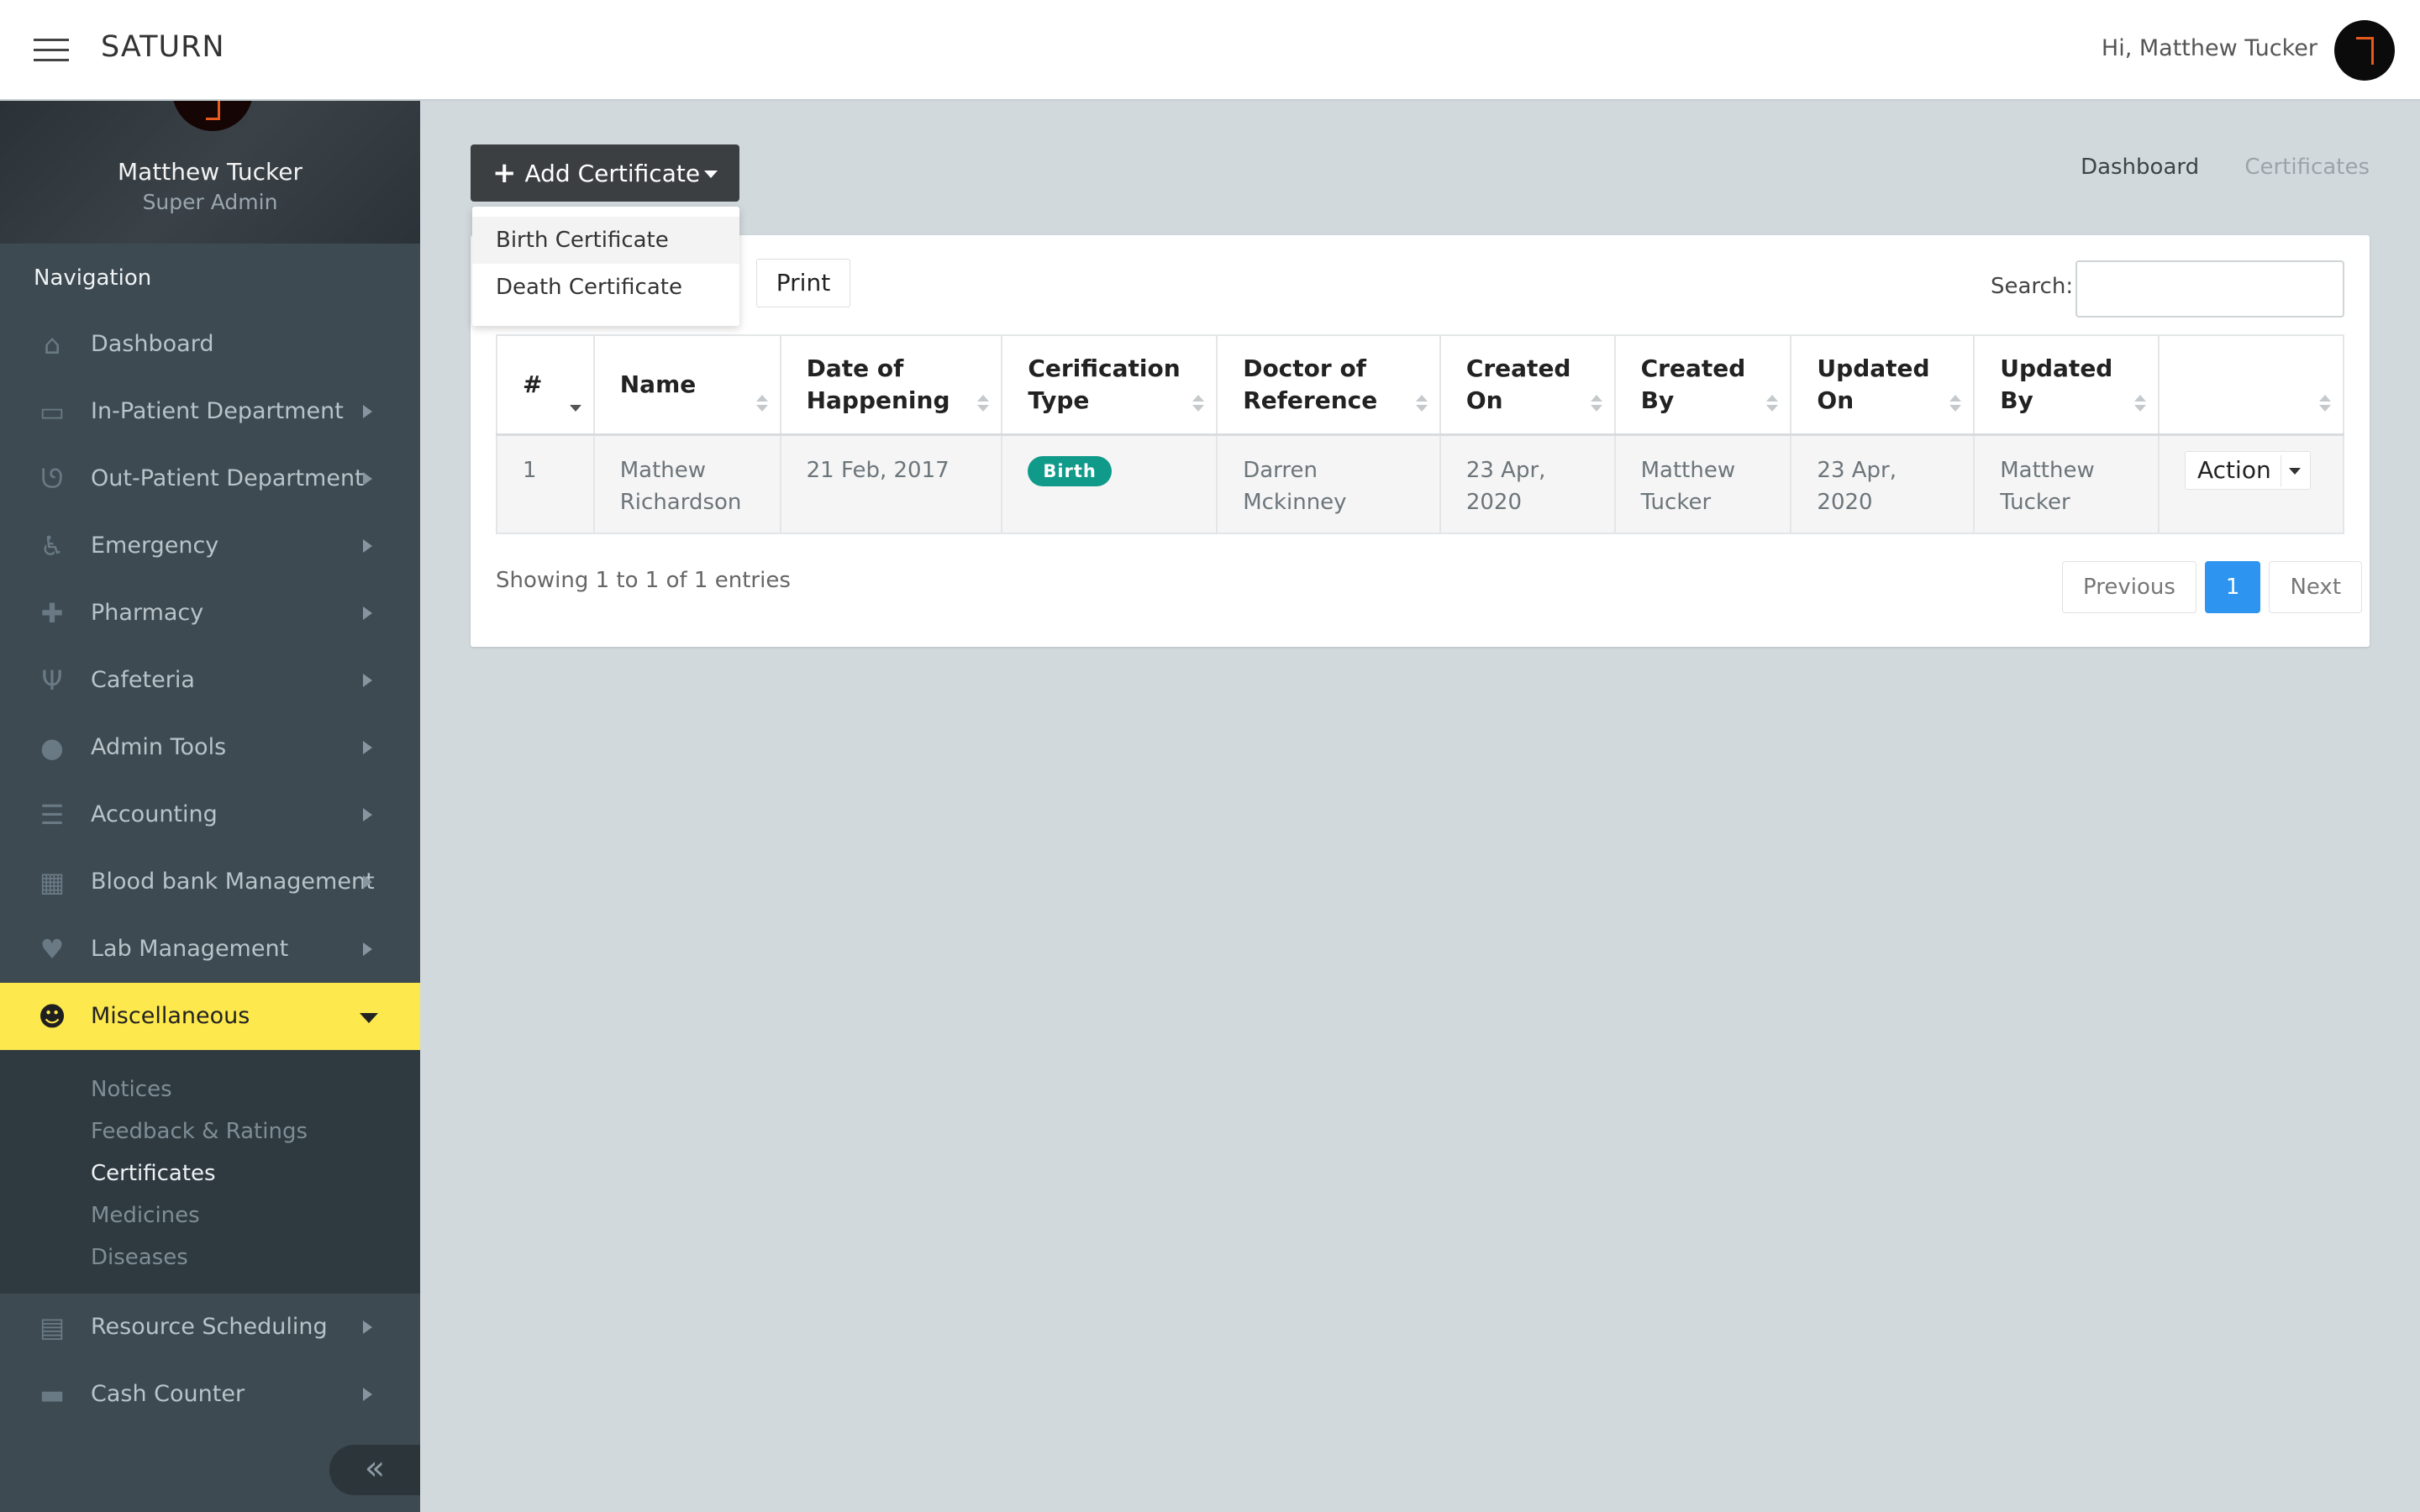 The height and width of the screenshot is (1512, 2420). I want to click on column-header-type: Cerification Type, so click(1109, 385).